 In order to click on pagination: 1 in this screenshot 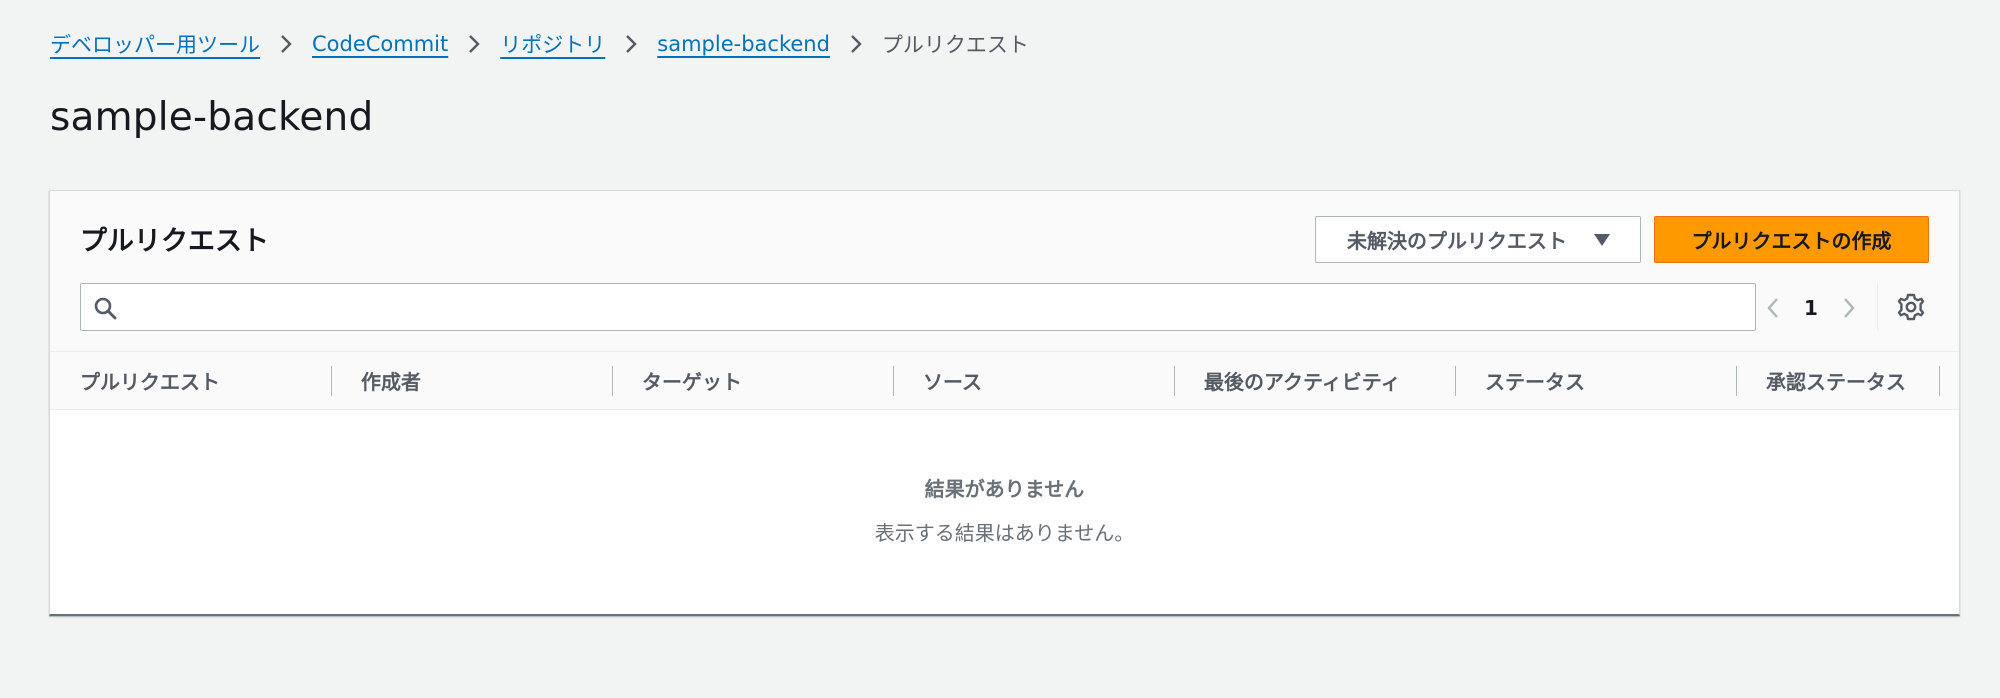, I will do `click(1811, 308)`.